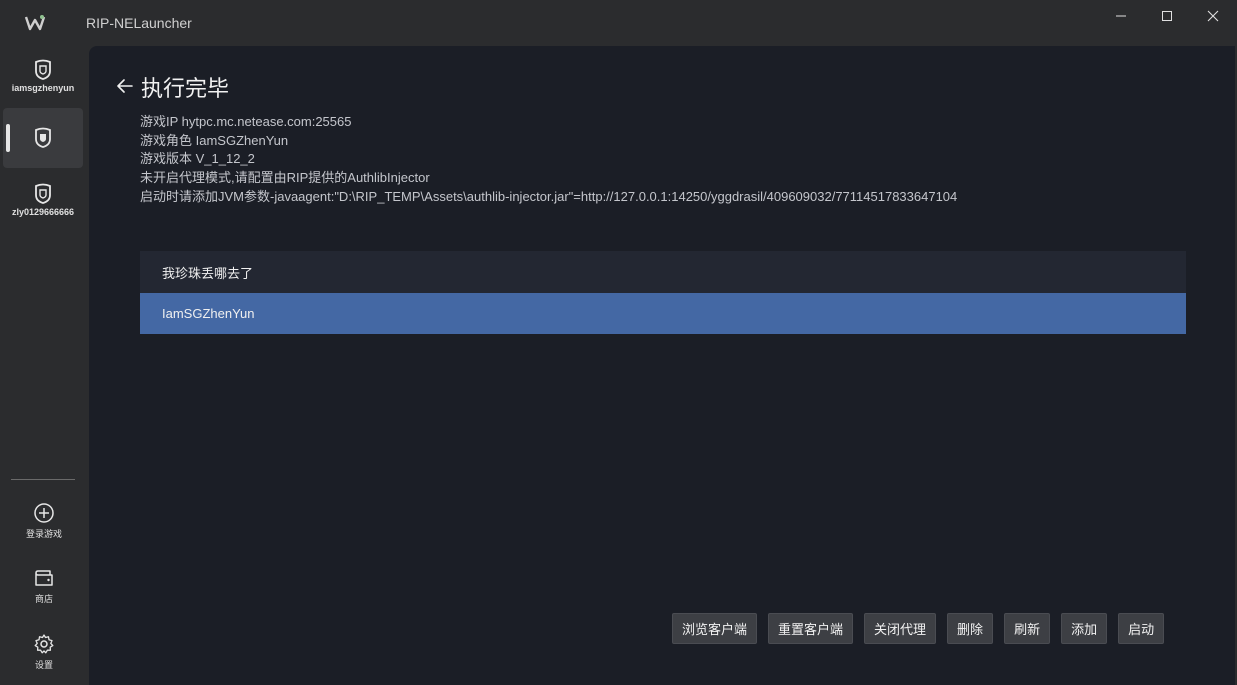 The height and width of the screenshot is (685, 1237). What do you see at coordinates (44, 598) in the screenshot?
I see `shop-label: 商店` at bounding box center [44, 598].